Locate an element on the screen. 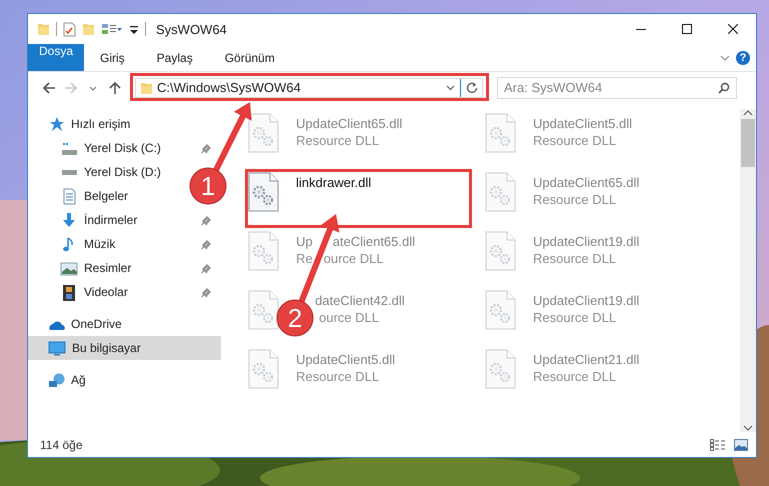 The width and height of the screenshot is (769, 486). file-name: ateClient65.dll is located at coordinates (374, 241).